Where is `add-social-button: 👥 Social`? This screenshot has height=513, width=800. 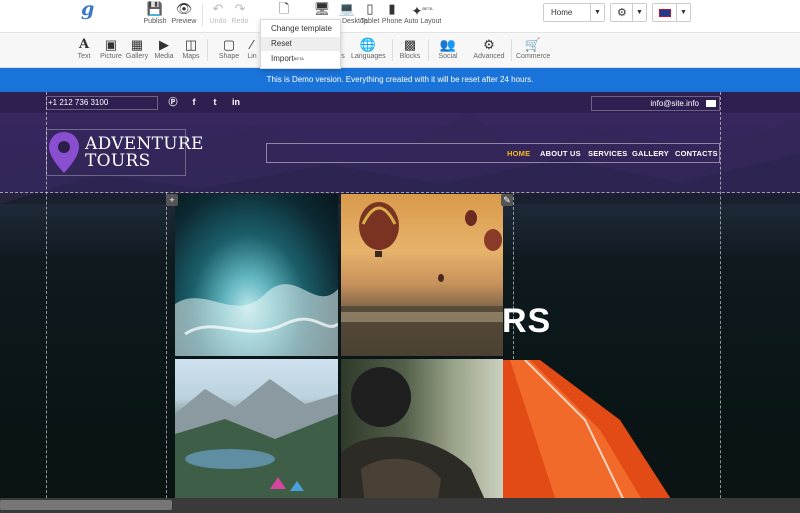 add-social-button: 👥 Social is located at coordinates (448, 52).